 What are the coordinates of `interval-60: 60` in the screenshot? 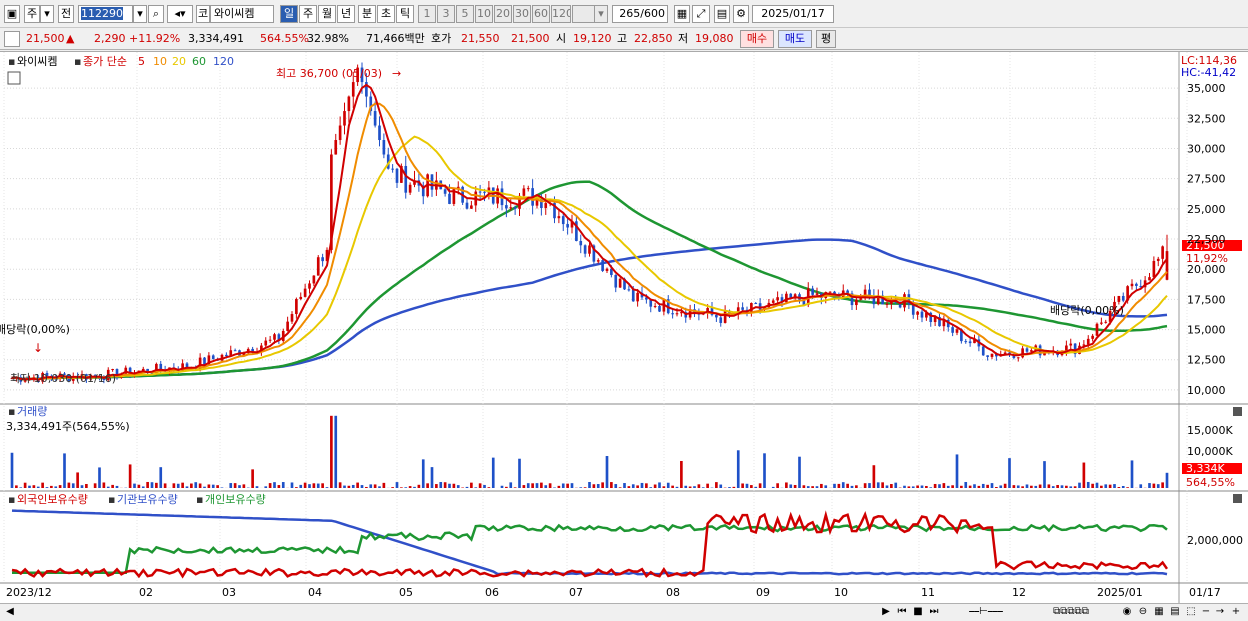 It's located at (541, 14).